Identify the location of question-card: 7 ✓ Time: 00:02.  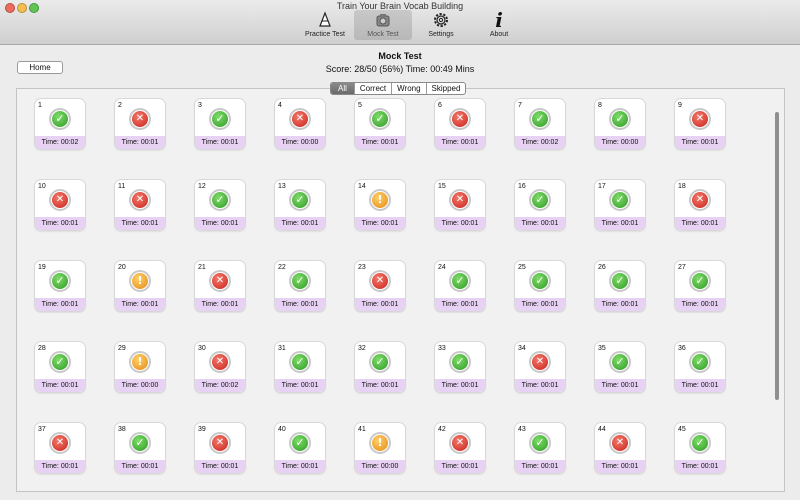
(540, 124).